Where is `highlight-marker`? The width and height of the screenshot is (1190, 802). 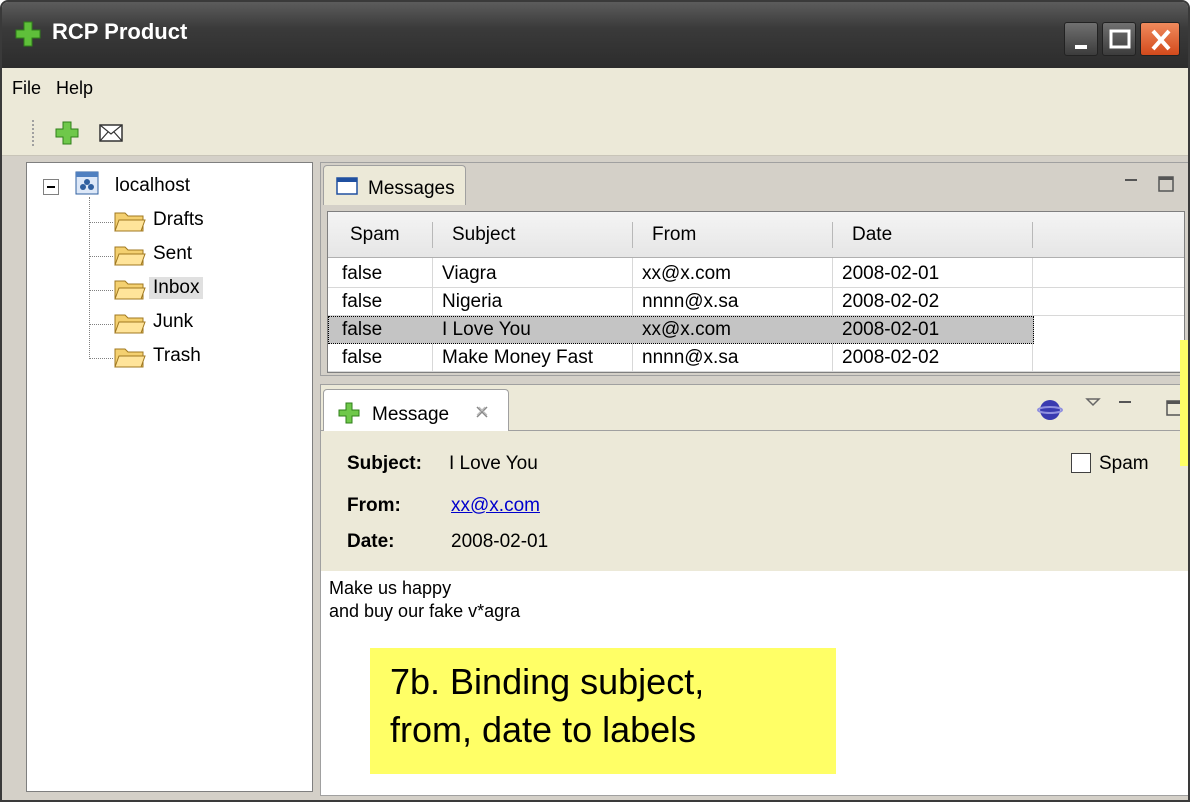 highlight-marker is located at coordinates (1184, 403).